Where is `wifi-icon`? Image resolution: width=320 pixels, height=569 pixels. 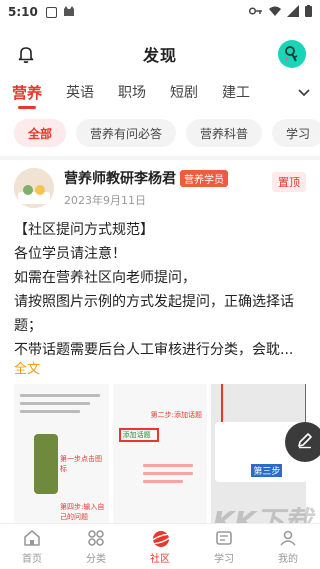 wifi-icon is located at coordinates (275, 12).